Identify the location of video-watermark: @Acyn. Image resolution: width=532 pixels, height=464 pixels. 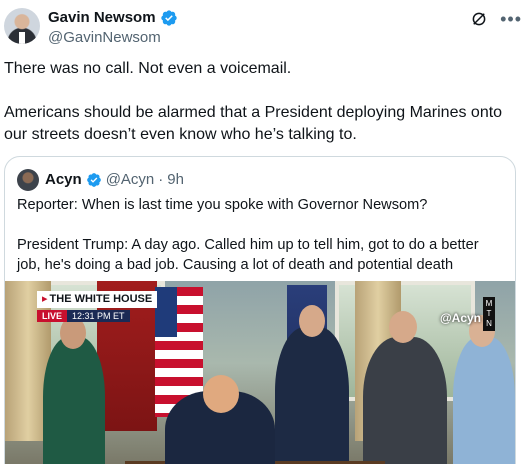
(460, 318).